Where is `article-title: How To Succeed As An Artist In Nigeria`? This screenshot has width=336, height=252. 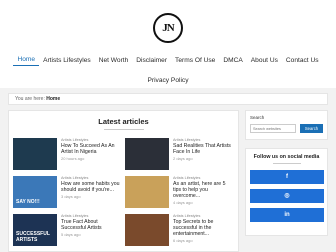
article-title: How To Succeed As An Artist In Nigeria is located at coordinates (91, 149).